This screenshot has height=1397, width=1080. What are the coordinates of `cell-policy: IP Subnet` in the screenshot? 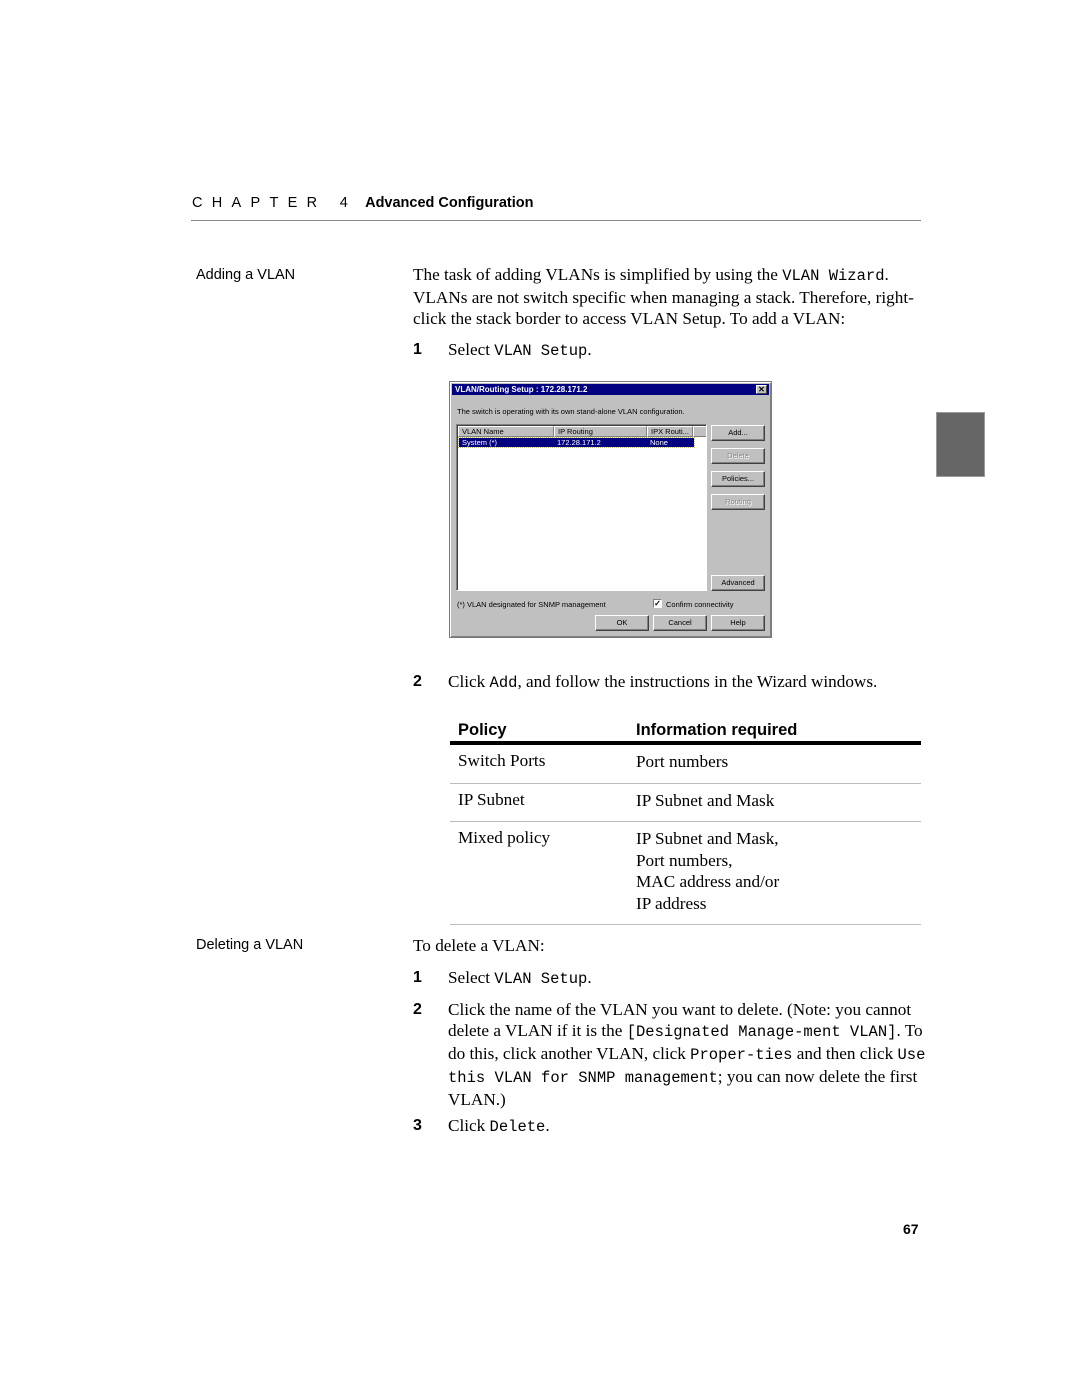 It's located at (491, 799).